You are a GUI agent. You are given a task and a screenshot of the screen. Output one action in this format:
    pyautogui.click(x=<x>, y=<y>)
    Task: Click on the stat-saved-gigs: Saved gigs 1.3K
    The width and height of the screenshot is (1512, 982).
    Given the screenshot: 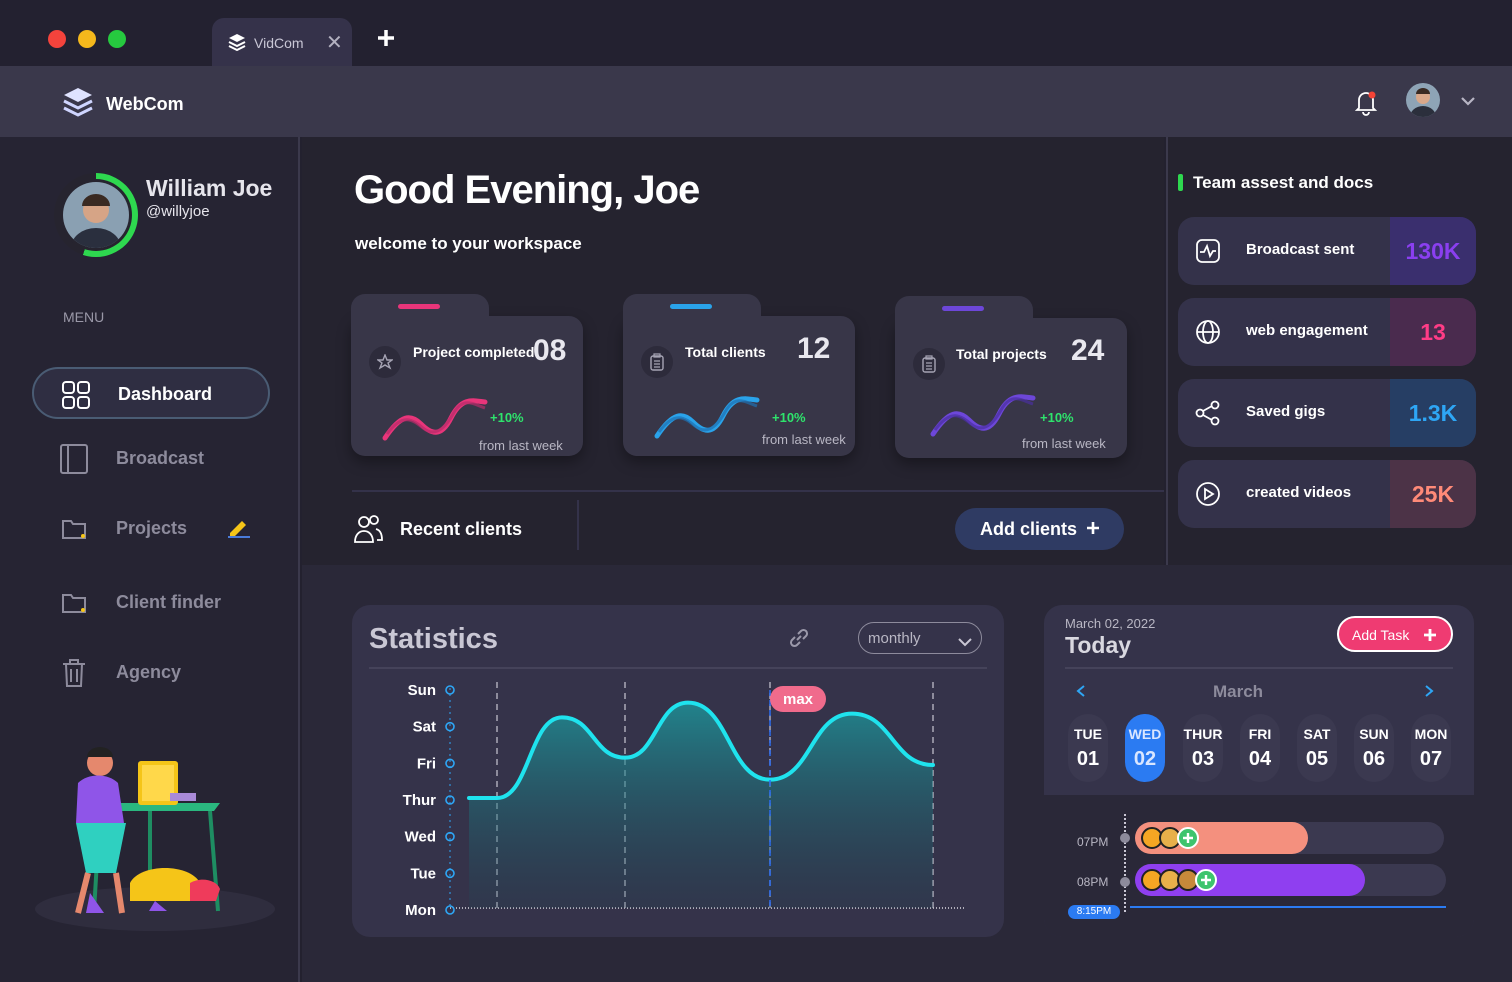 What is the action you would take?
    pyautogui.click(x=1327, y=413)
    